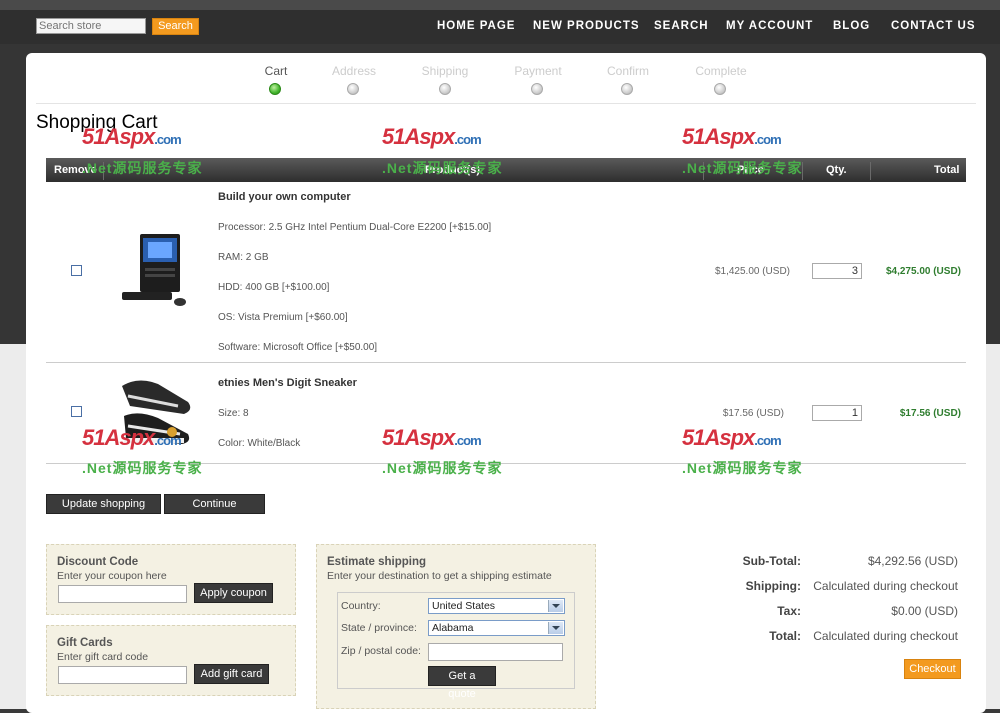  Describe the element at coordinates (233, 413) in the screenshot. I see `product-attribute: Size: 8` at that location.